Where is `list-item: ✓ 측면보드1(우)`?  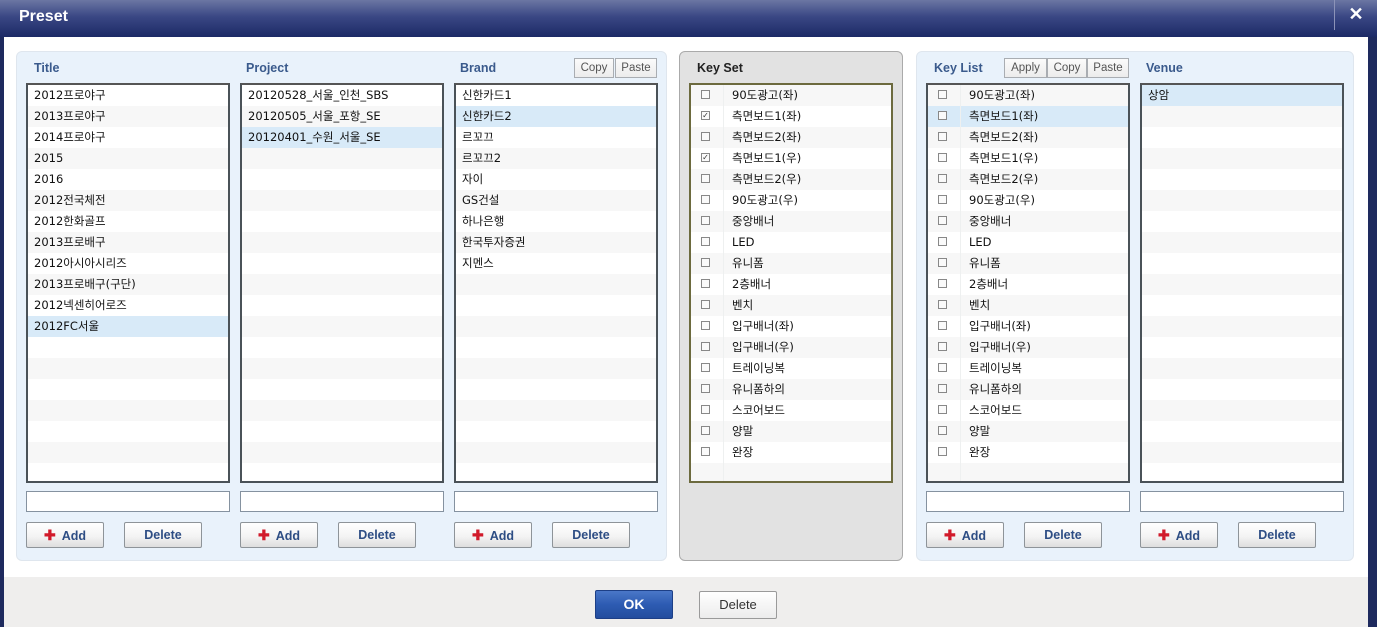 list-item: ✓ 측면보드1(우) is located at coordinates (791, 158).